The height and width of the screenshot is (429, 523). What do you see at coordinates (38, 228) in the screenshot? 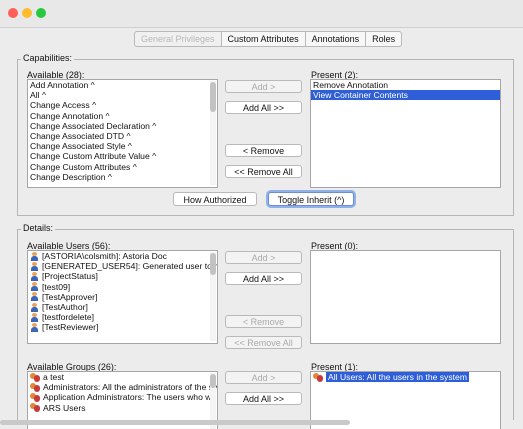
I see `details-group-label: Details:` at bounding box center [38, 228].